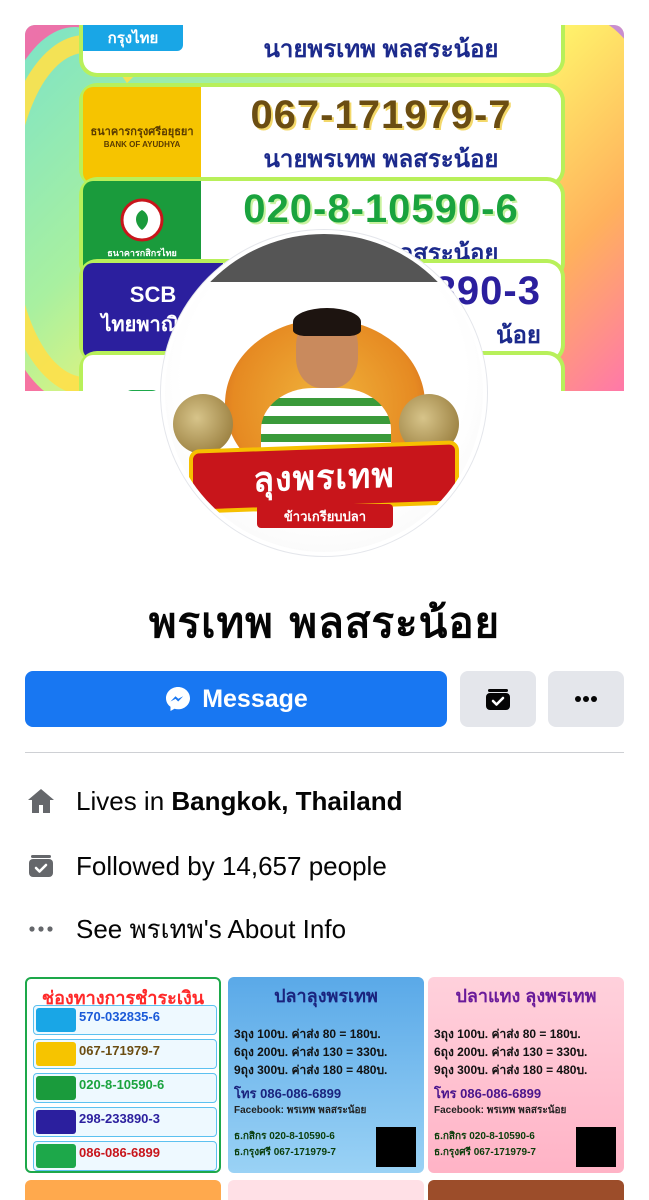  Describe the element at coordinates (231, 865) in the screenshot. I see `followers-text: Followed by 14,657 people` at that location.